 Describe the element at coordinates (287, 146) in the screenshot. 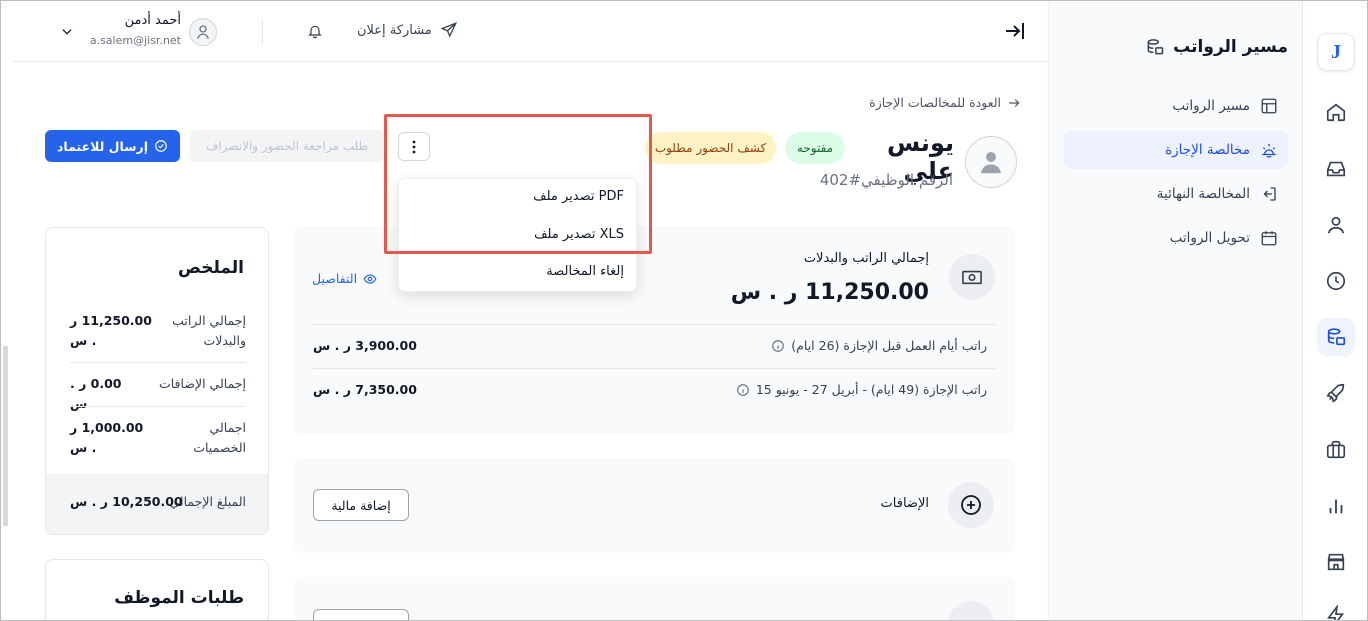

I see `request-attendance-review-button: طلب مراجعة الحضور والانصراف` at that location.